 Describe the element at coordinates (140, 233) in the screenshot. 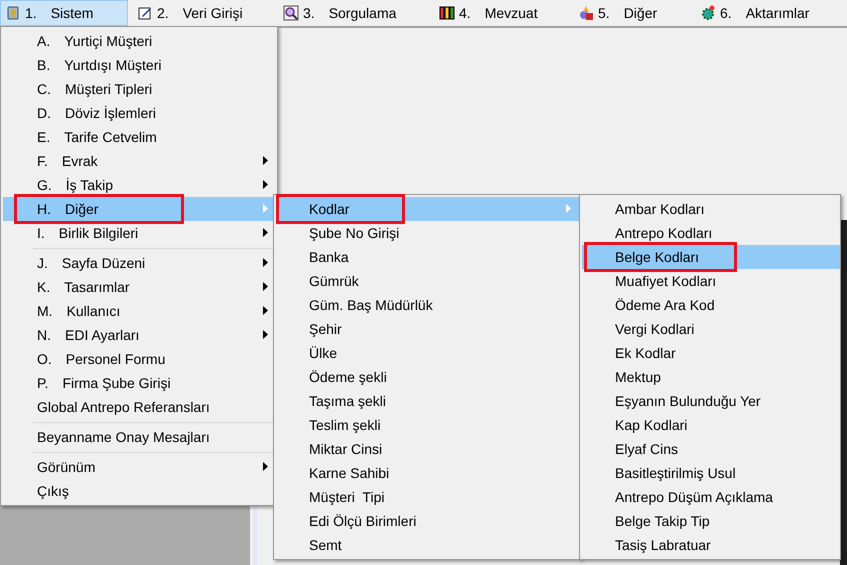

I see `menu-item: I. Birlik Bilgileri` at that location.